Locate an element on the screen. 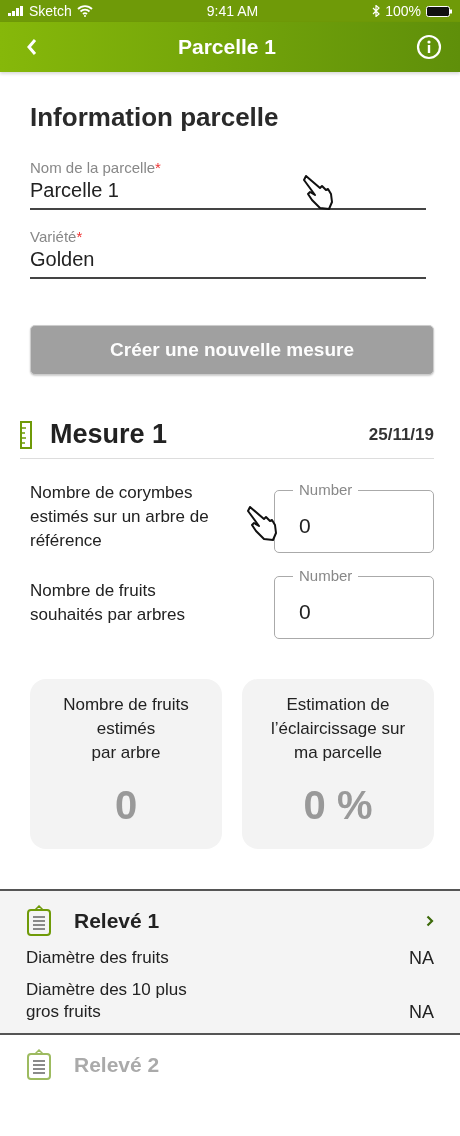  screen-title: Parcelle 1 is located at coordinates (227, 47).